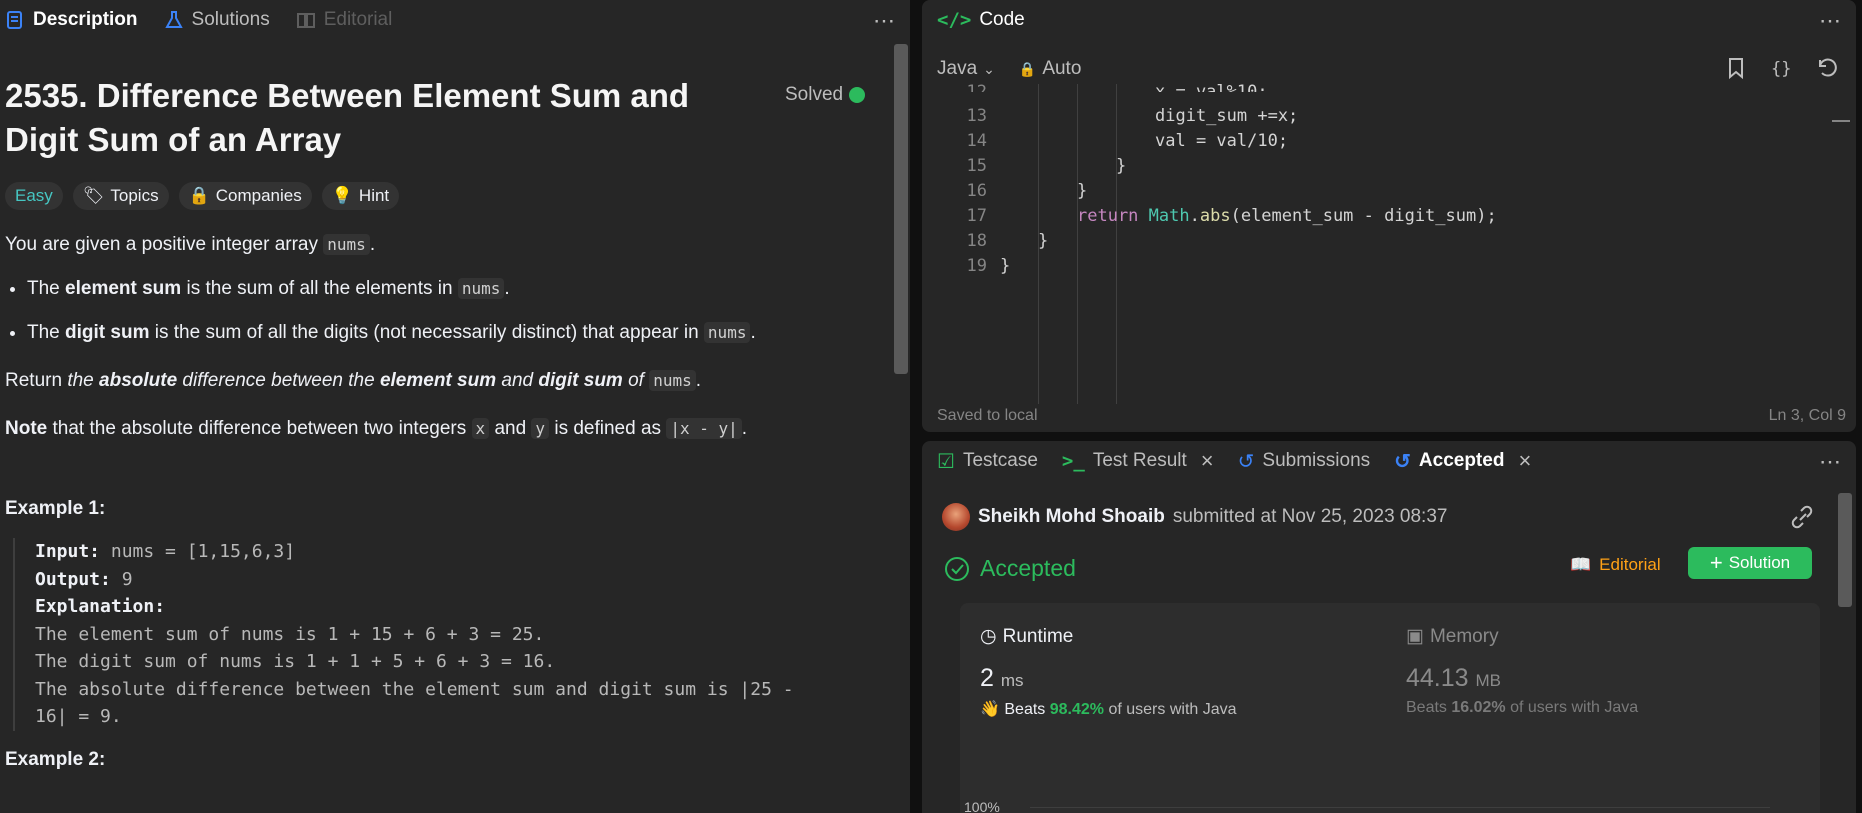 Image resolution: width=1862 pixels, height=813 pixels. I want to click on bookmark-icon, so click(1736, 68).